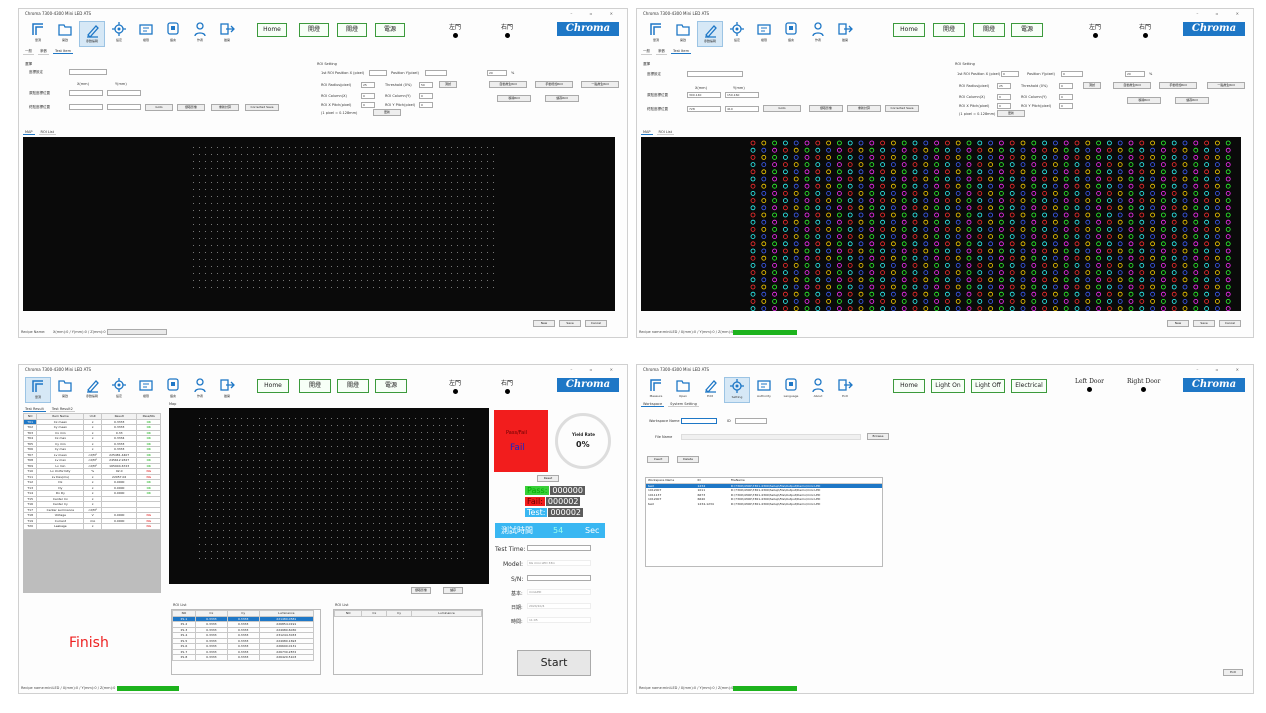 This screenshot has height=713, width=1266. What do you see at coordinates (1178, 85) in the screenshot?
I see `manual-roi-button: 手動增加ROI` at bounding box center [1178, 85].